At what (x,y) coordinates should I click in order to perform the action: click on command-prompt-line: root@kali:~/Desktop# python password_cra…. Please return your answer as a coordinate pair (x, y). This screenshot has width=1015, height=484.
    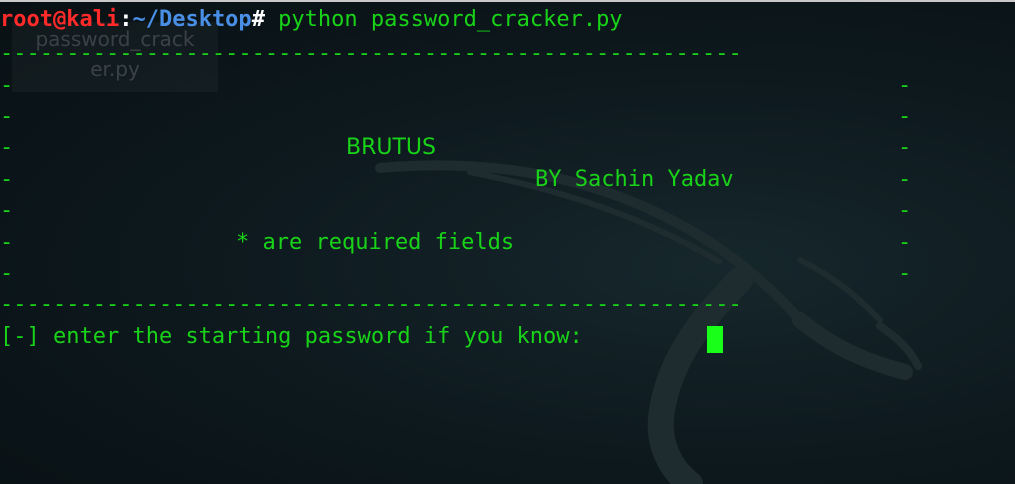
    Looking at the image, I should click on (311, 20).